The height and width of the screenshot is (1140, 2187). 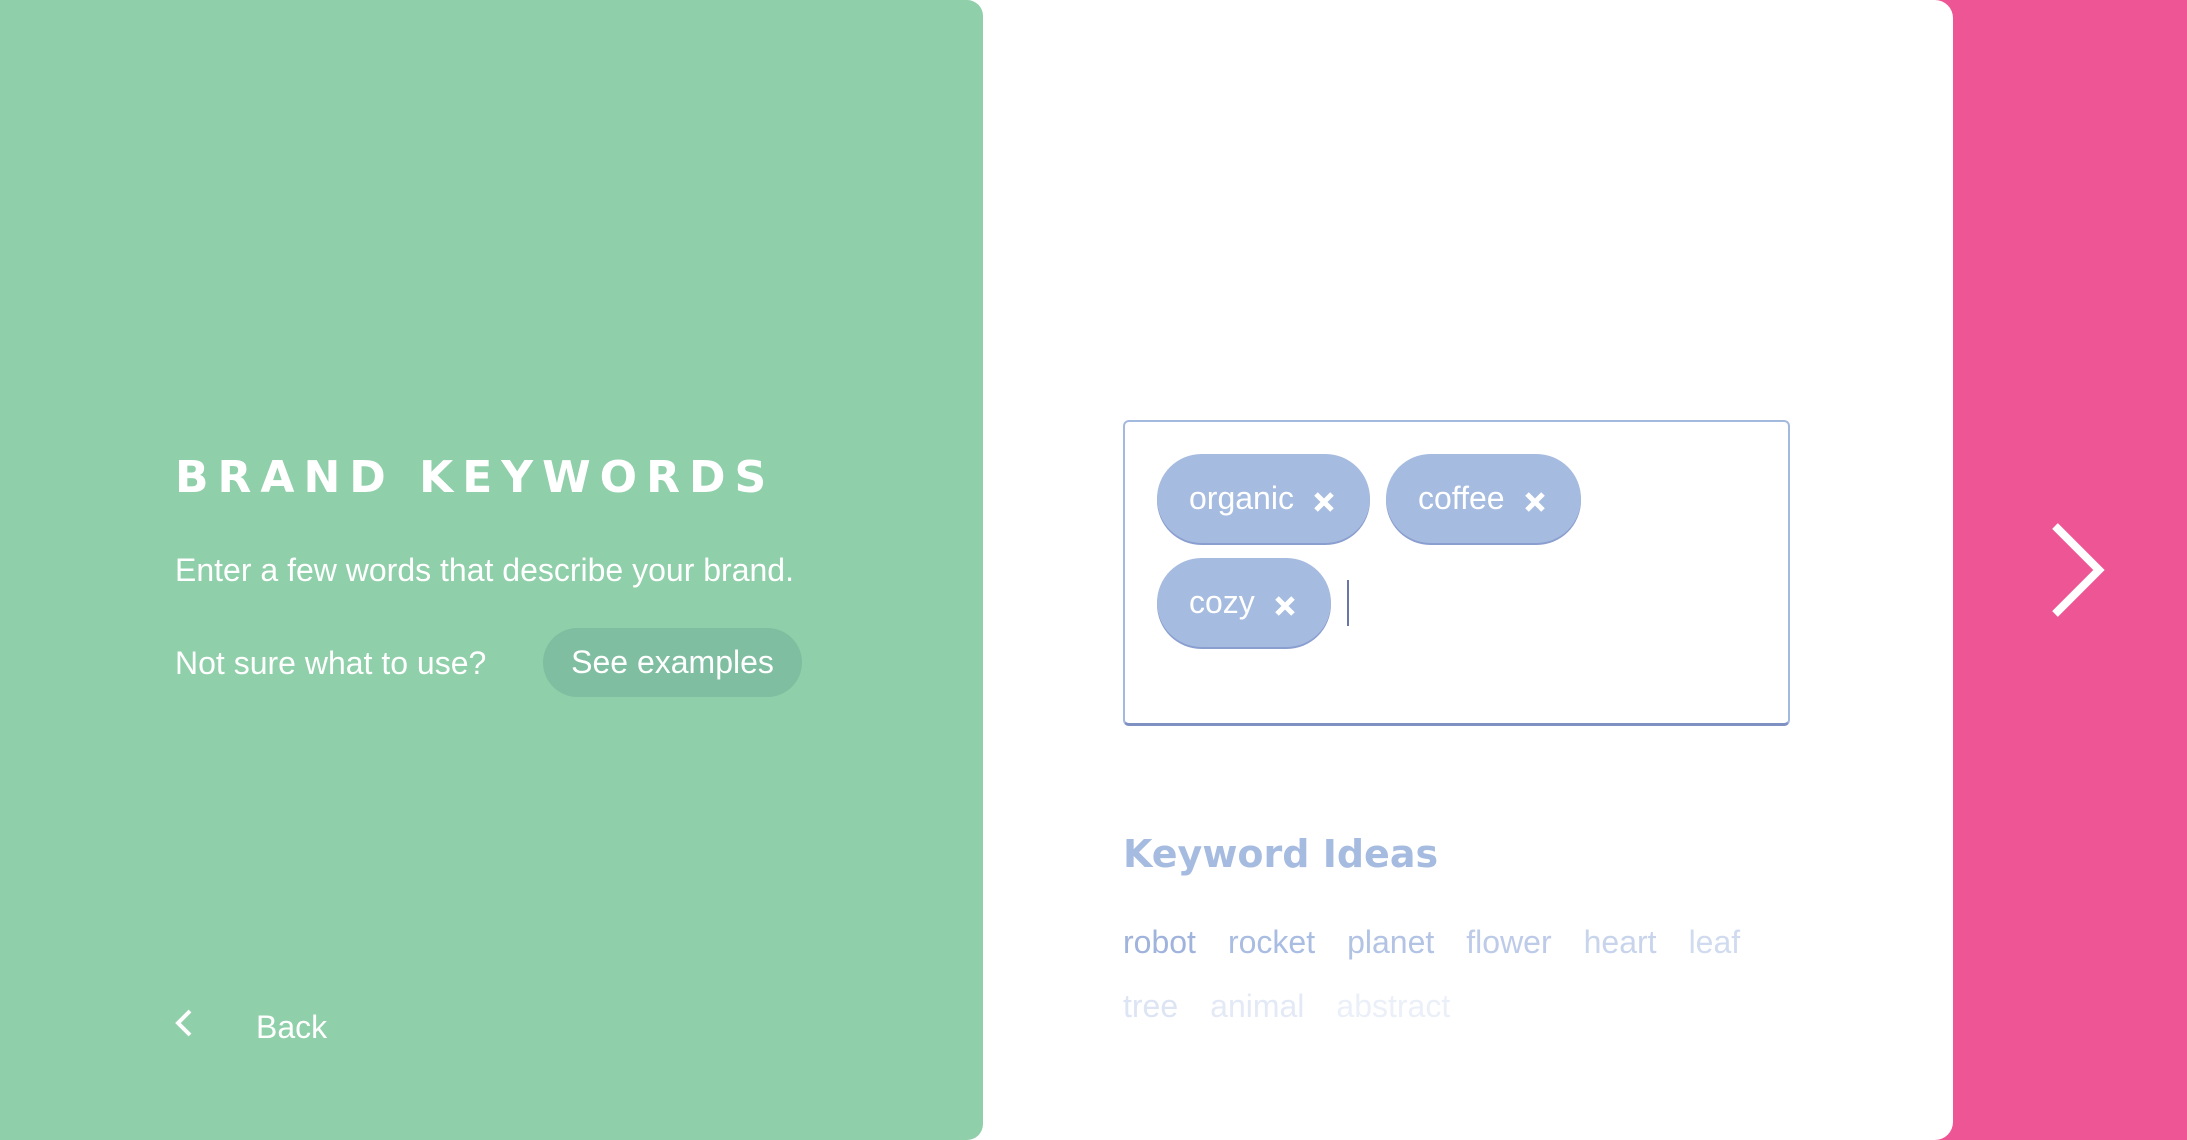 I want to click on keyword-chip-label: organic, so click(x=1241, y=498).